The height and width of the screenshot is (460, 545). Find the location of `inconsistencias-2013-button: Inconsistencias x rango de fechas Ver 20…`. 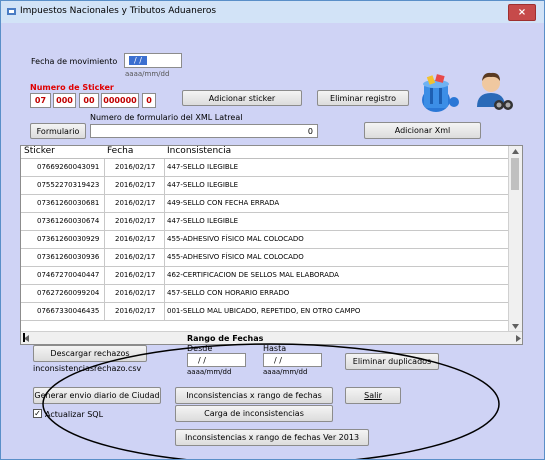

inconsistencias-2013-button: Inconsistencias x rango de fechas Ver 20… is located at coordinates (272, 437).